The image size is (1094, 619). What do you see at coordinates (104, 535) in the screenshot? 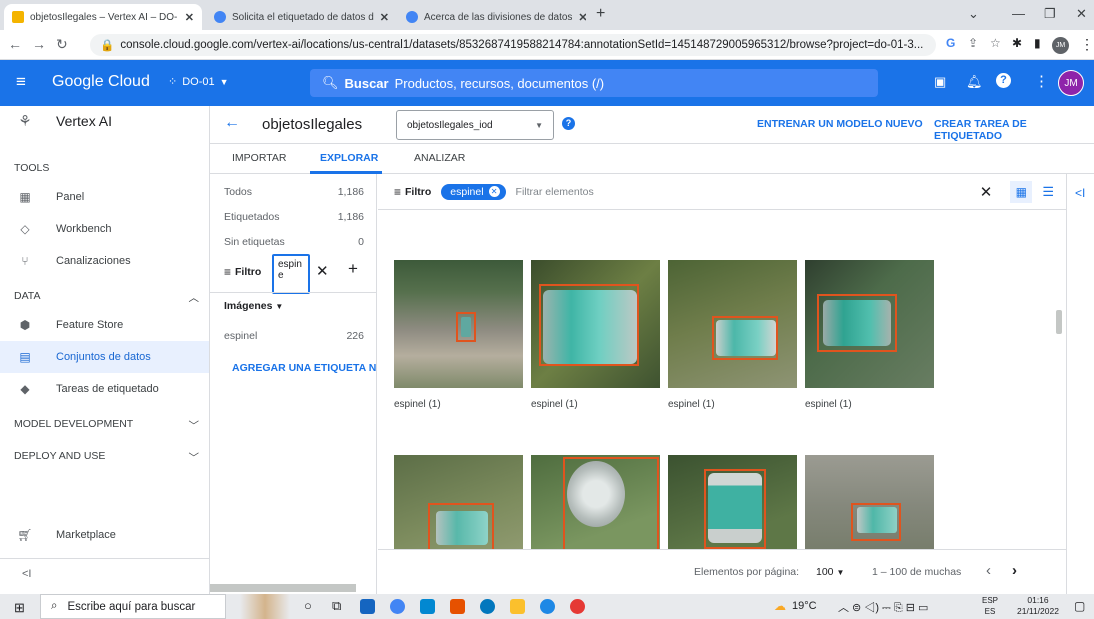
I see `sidebar-item-marketplace: 🛒︎ Marketplace` at bounding box center [104, 535].